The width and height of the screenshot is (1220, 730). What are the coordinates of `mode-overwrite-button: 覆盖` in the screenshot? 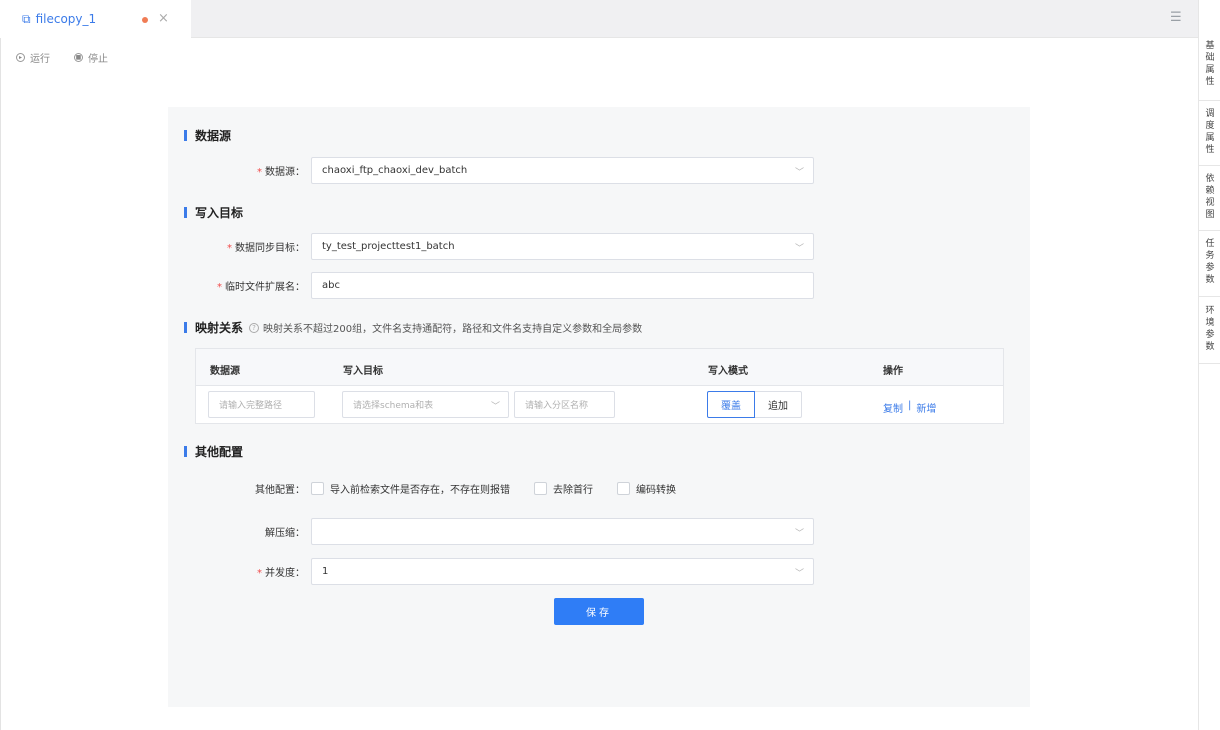 It's located at (731, 404).